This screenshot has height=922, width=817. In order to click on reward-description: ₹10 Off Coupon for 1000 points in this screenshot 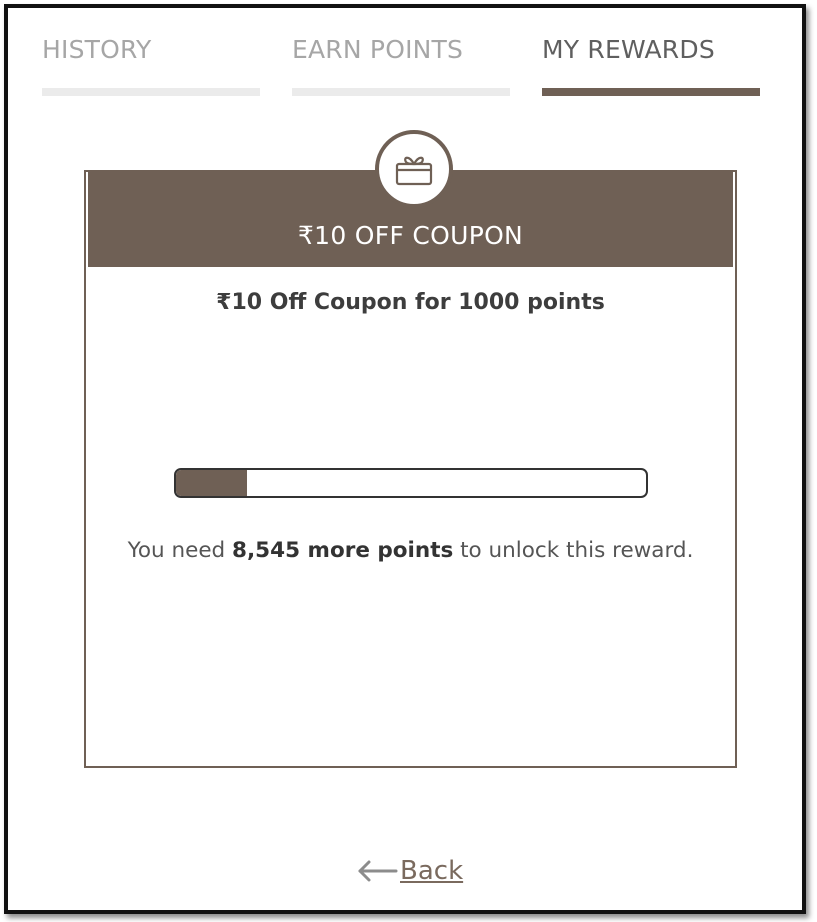, I will do `click(410, 302)`.